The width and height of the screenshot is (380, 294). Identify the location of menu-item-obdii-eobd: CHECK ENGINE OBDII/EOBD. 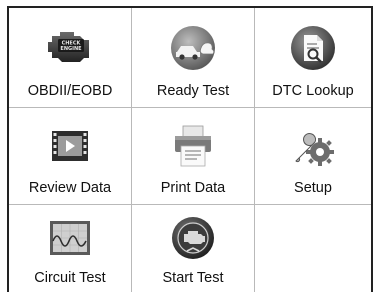
(70, 58).